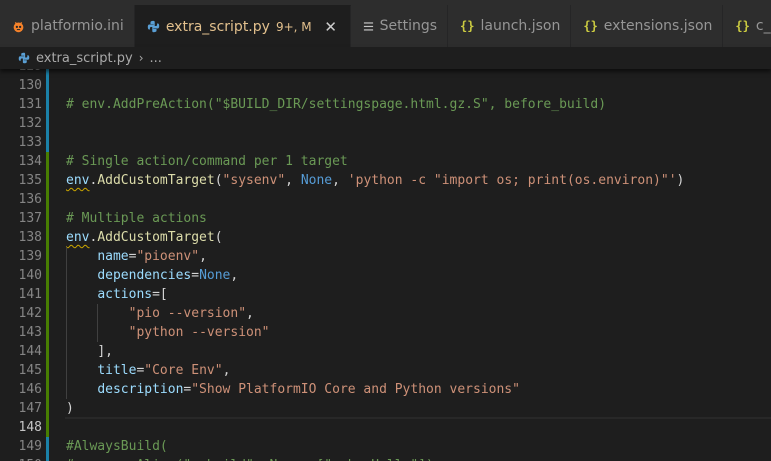  Describe the element at coordinates (30, 370) in the screenshot. I see `line-number: 145` at that location.